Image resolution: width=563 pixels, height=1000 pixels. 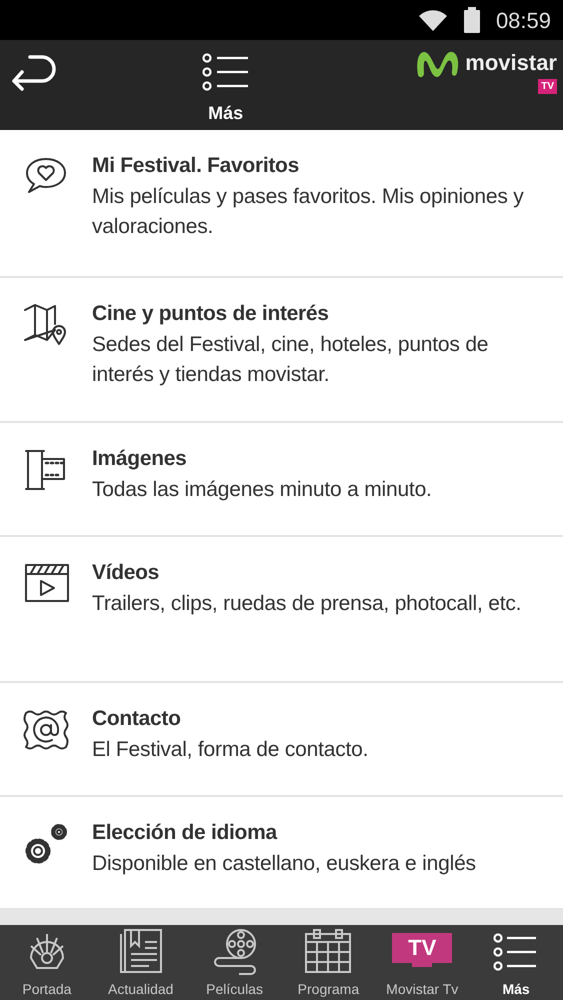 I want to click on menu-item: Cine y puntos de interés Sedes del Festival, cine, hoteles, puntos de interés y tiendas movistar., so click(x=281, y=350).